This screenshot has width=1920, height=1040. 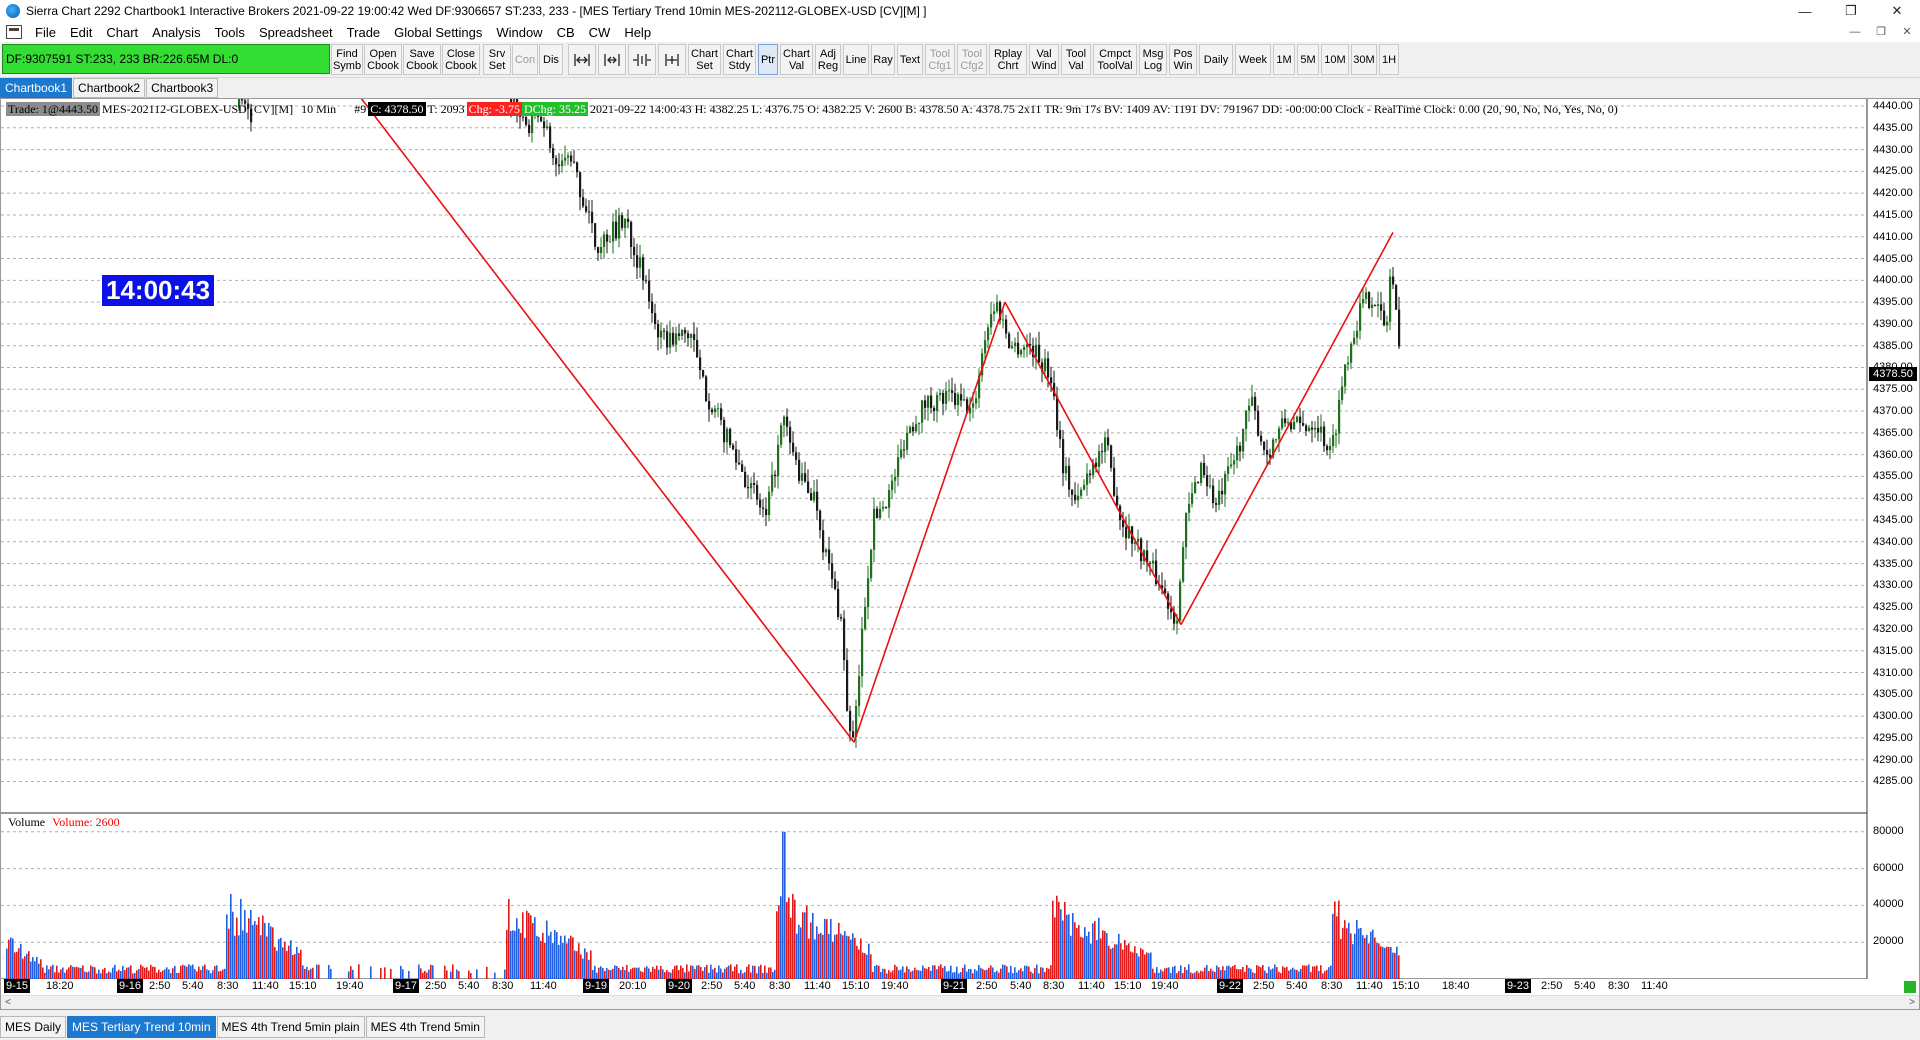 I want to click on menu-trade: Trade, so click(x=363, y=32).